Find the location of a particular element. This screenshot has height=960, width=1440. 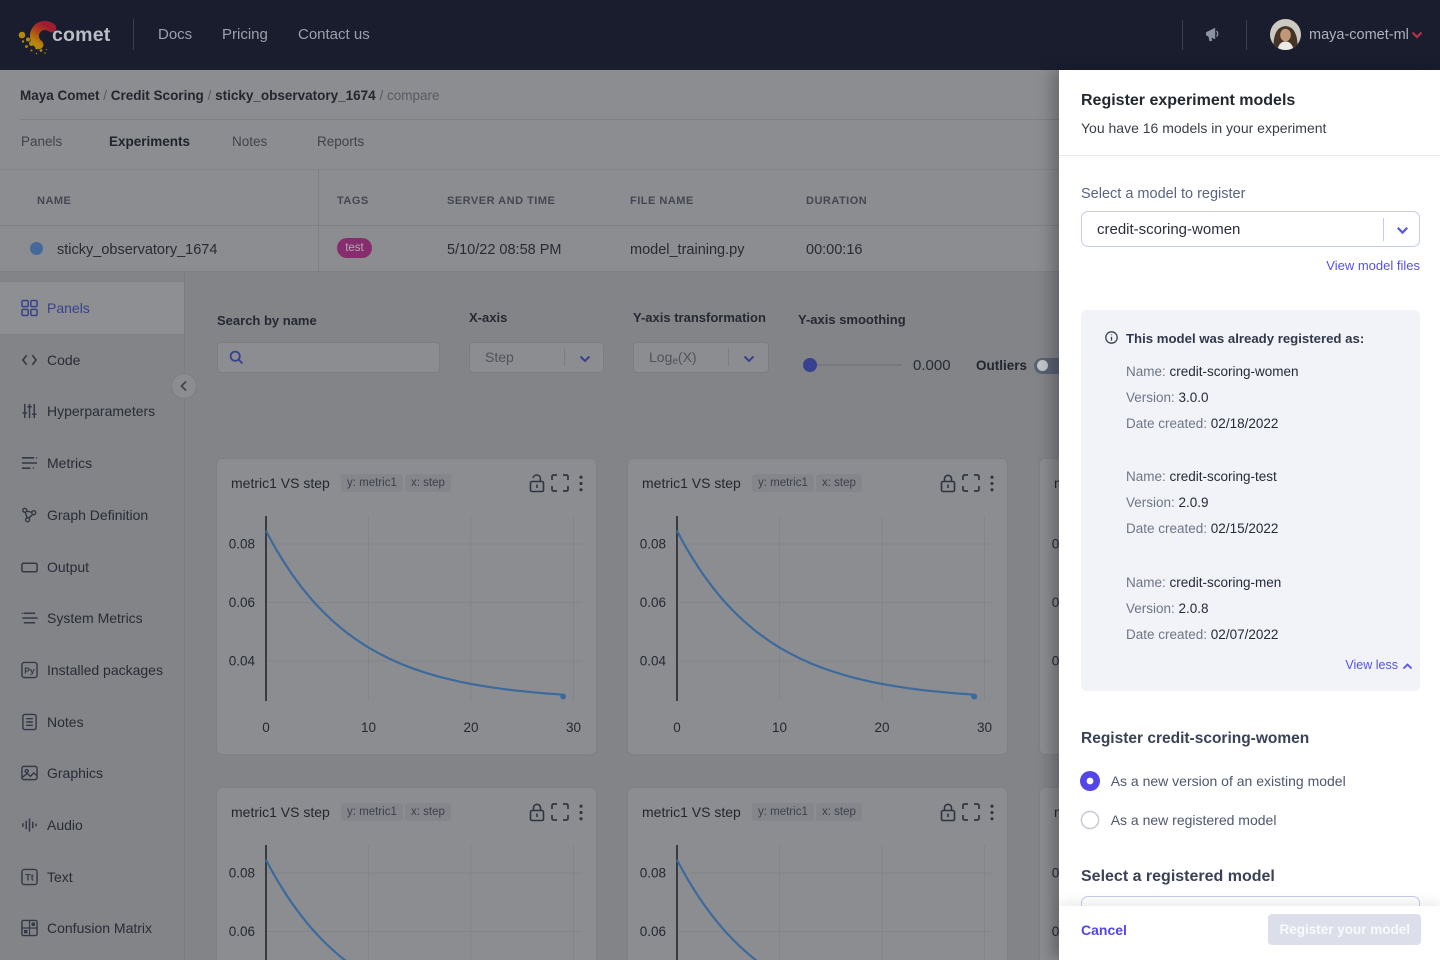

svg-text: Py is located at coordinates (29, 670).